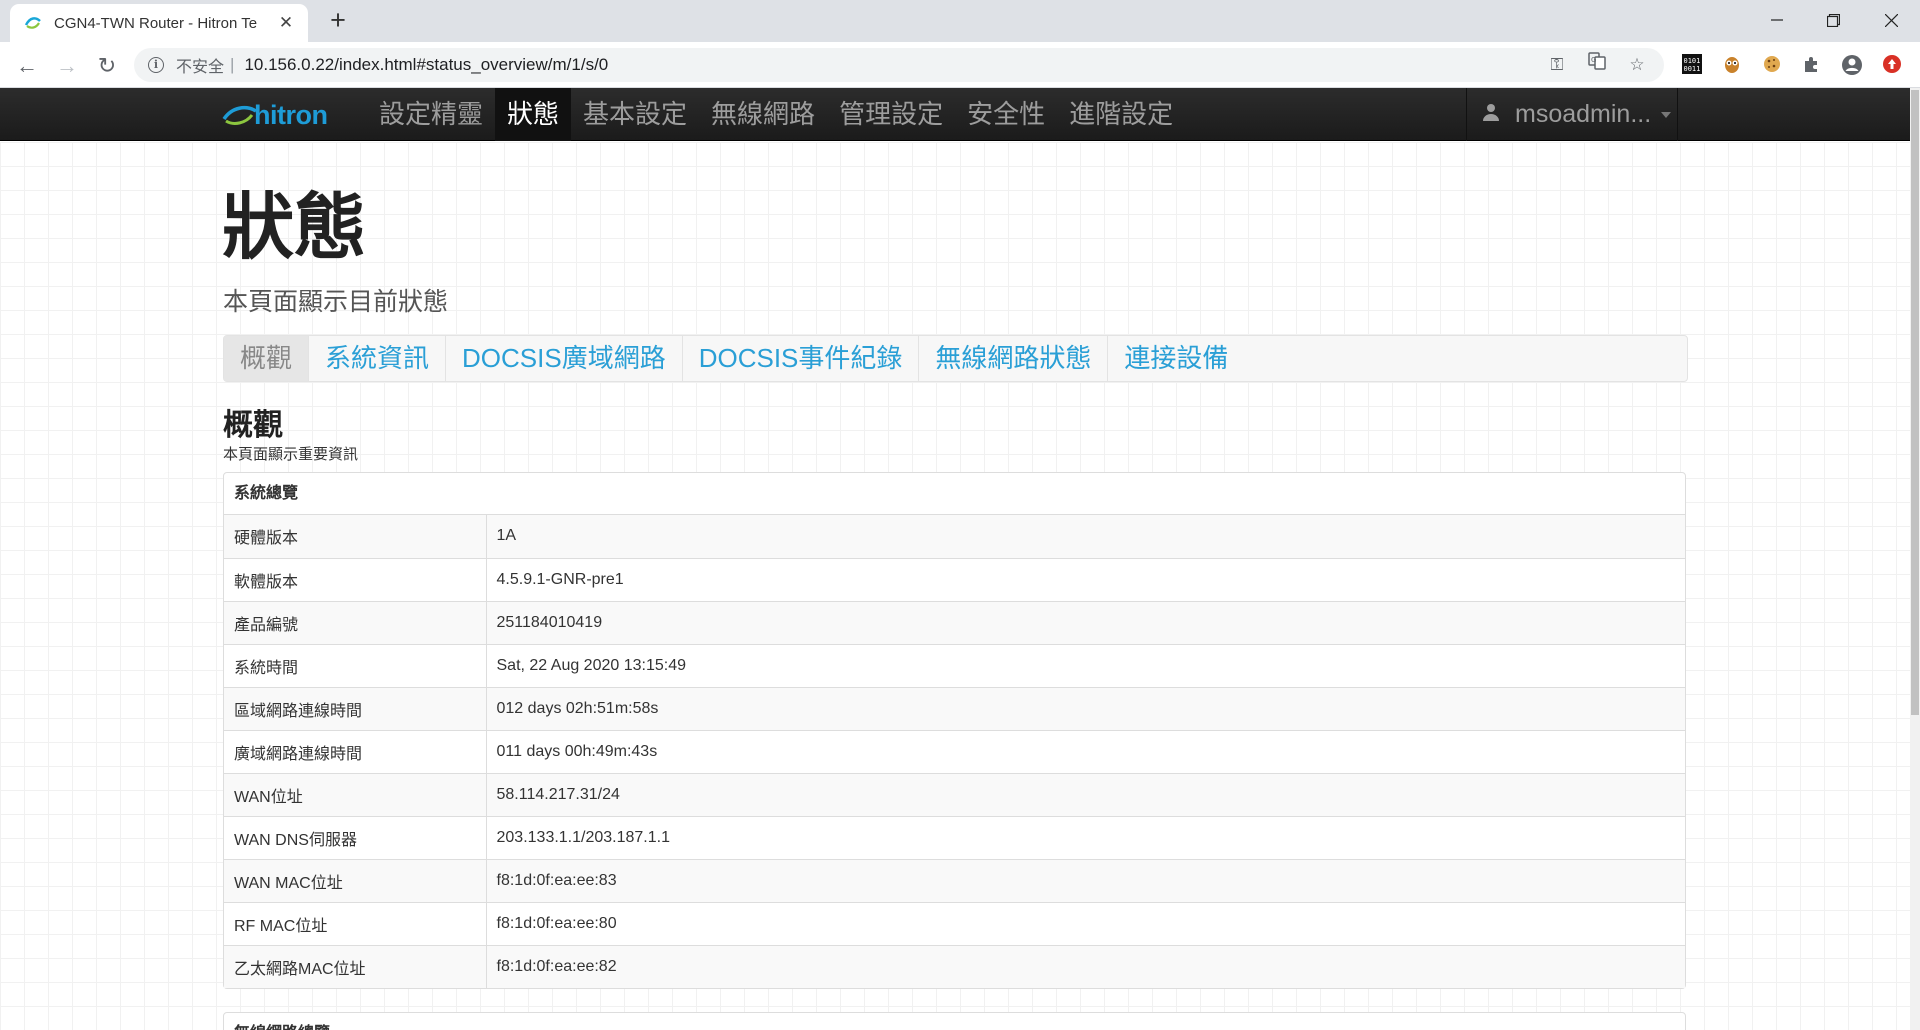 The width and height of the screenshot is (1920, 1030). Describe the element at coordinates (355, 837) in the screenshot. I see `row-label: WAN DNS伺服器` at that location.